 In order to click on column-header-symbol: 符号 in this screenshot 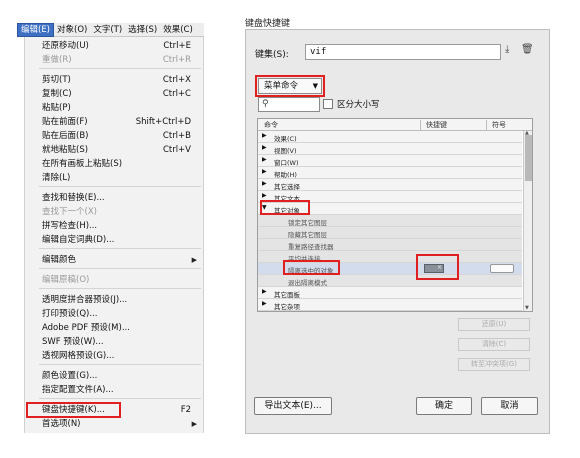, I will do `click(499, 125)`.